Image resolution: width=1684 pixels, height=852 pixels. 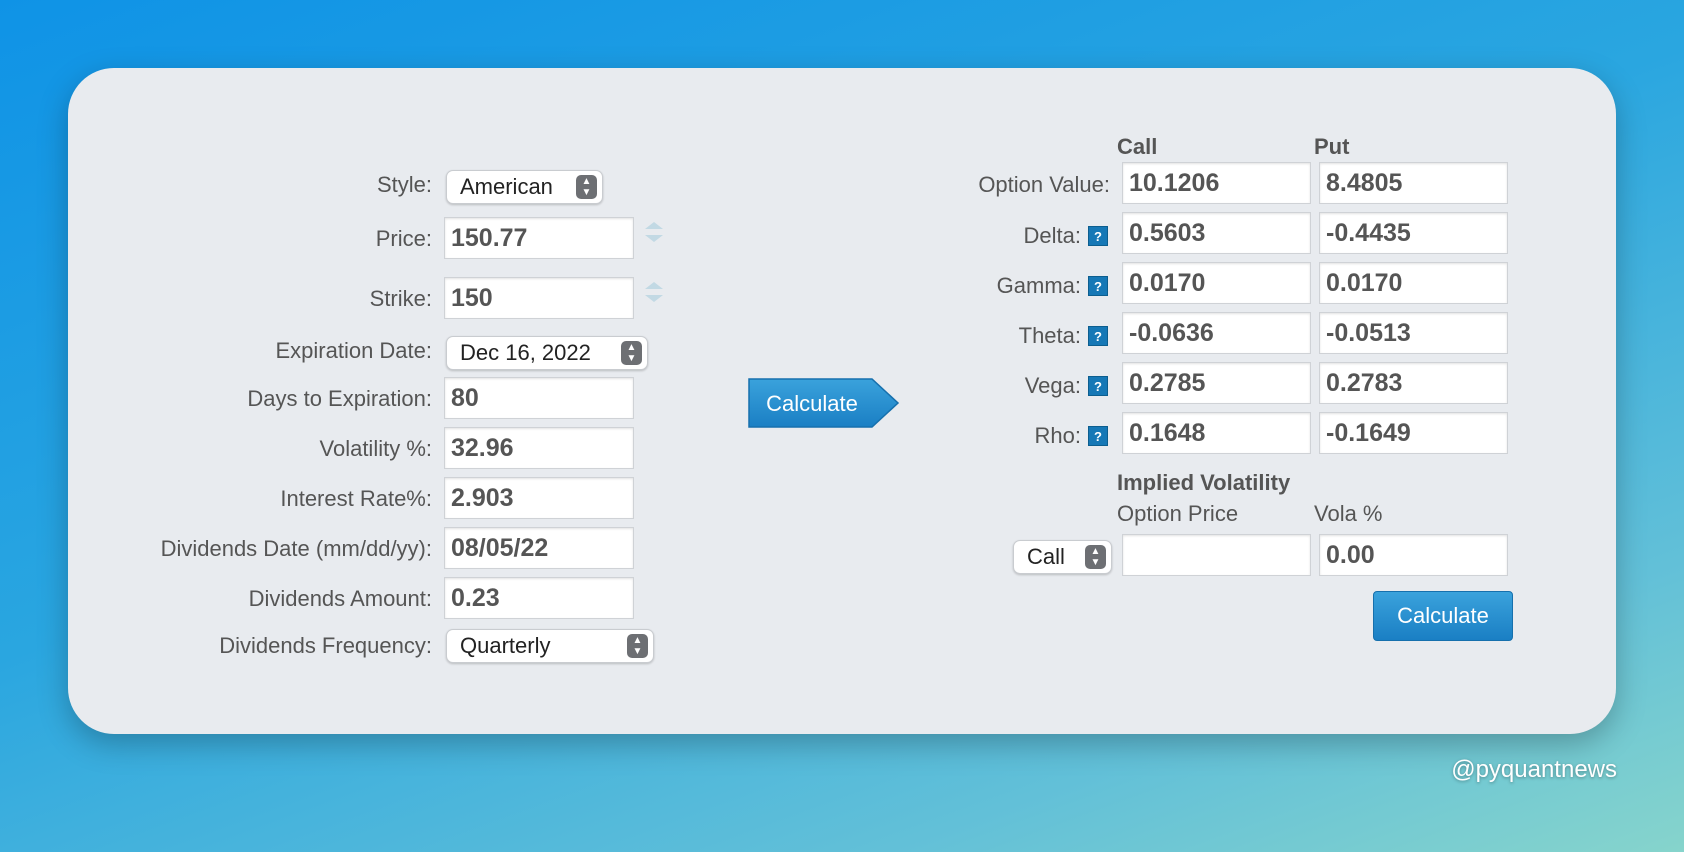 What do you see at coordinates (1098, 436) in the screenshot?
I see `rho-help-icon: ?` at bounding box center [1098, 436].